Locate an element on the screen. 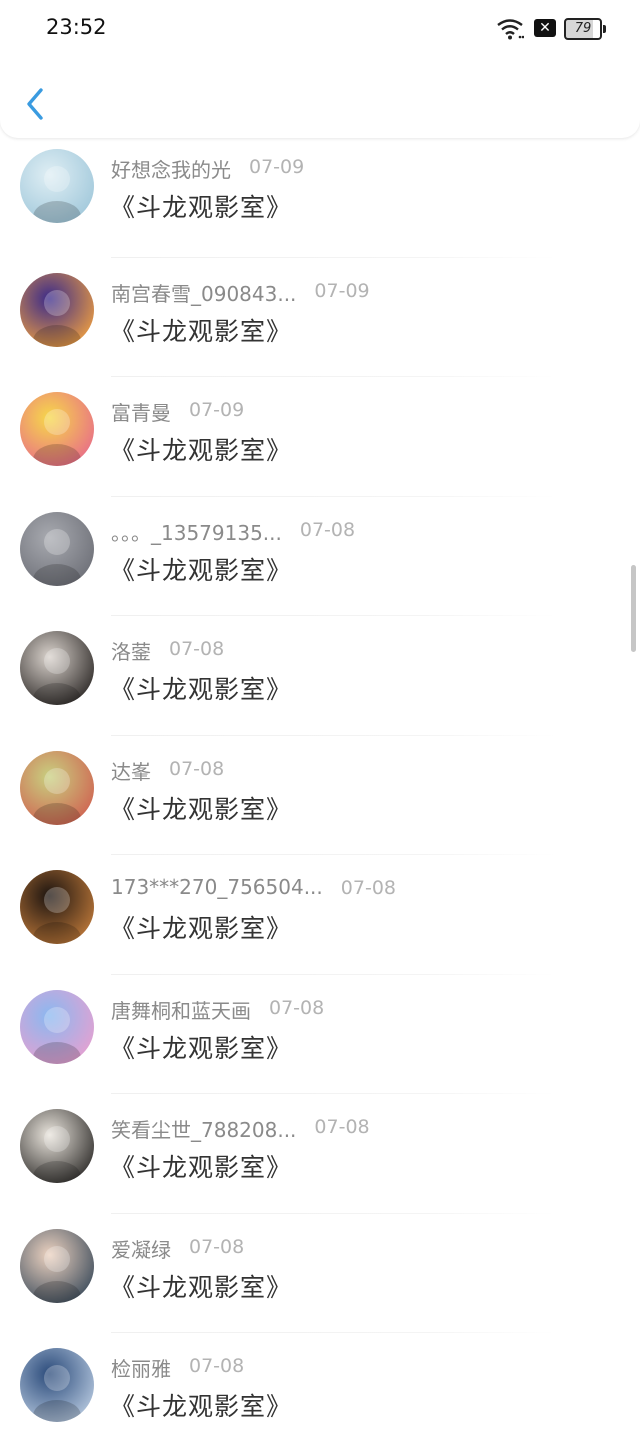  list-item: 洛蓥 07-08 《斗龙观影室》 is located at coordinates (320, 676).